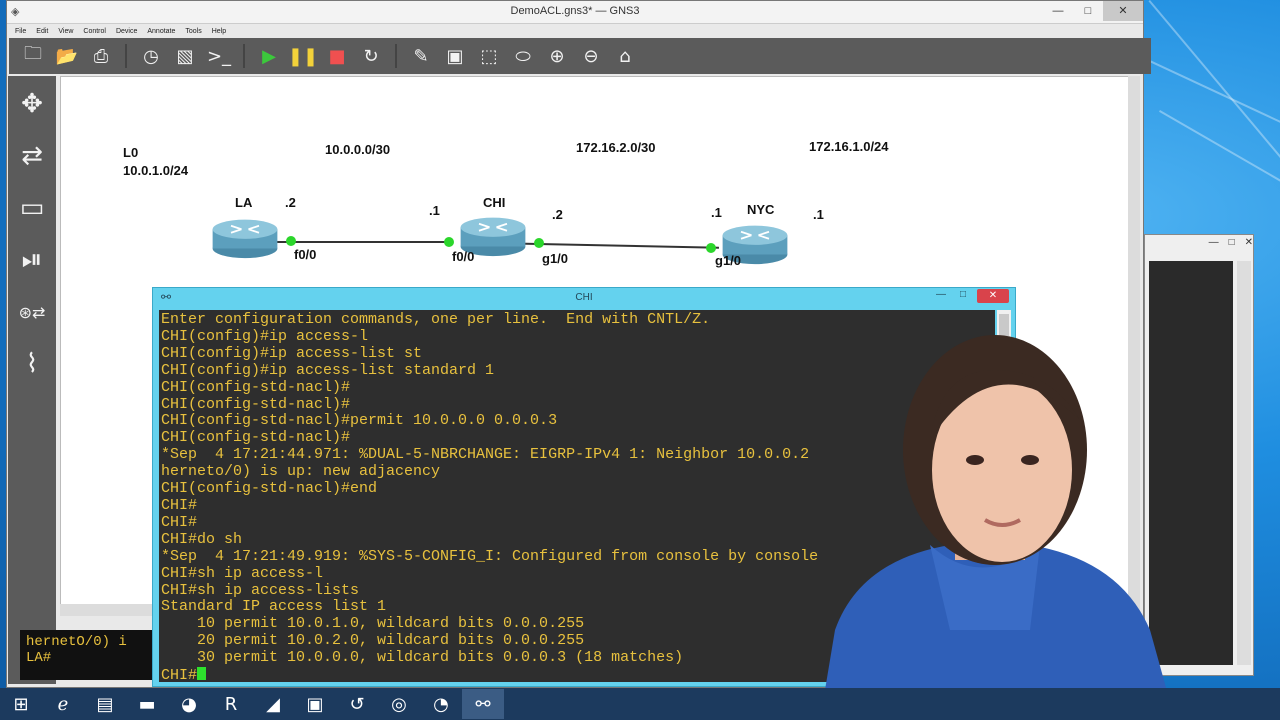 The height and width of the screenshot is (720, 1280). Describe the element at coordinates (101, 56) in the screenshot. I see `save-project-icon: ⎙` at that location.